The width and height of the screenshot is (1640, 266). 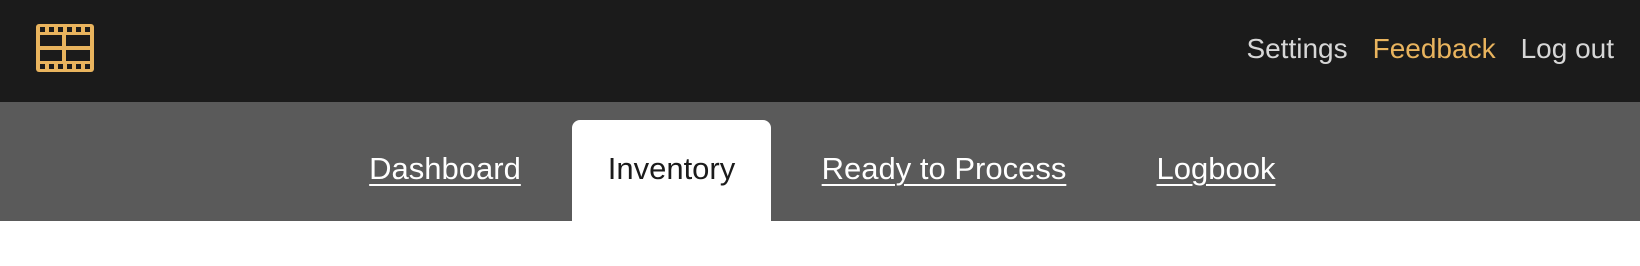 What do you see at coordinates (1567, 49) in the screenshot?
I see `logout-link: Log out` at bounding box center [1567, 49].